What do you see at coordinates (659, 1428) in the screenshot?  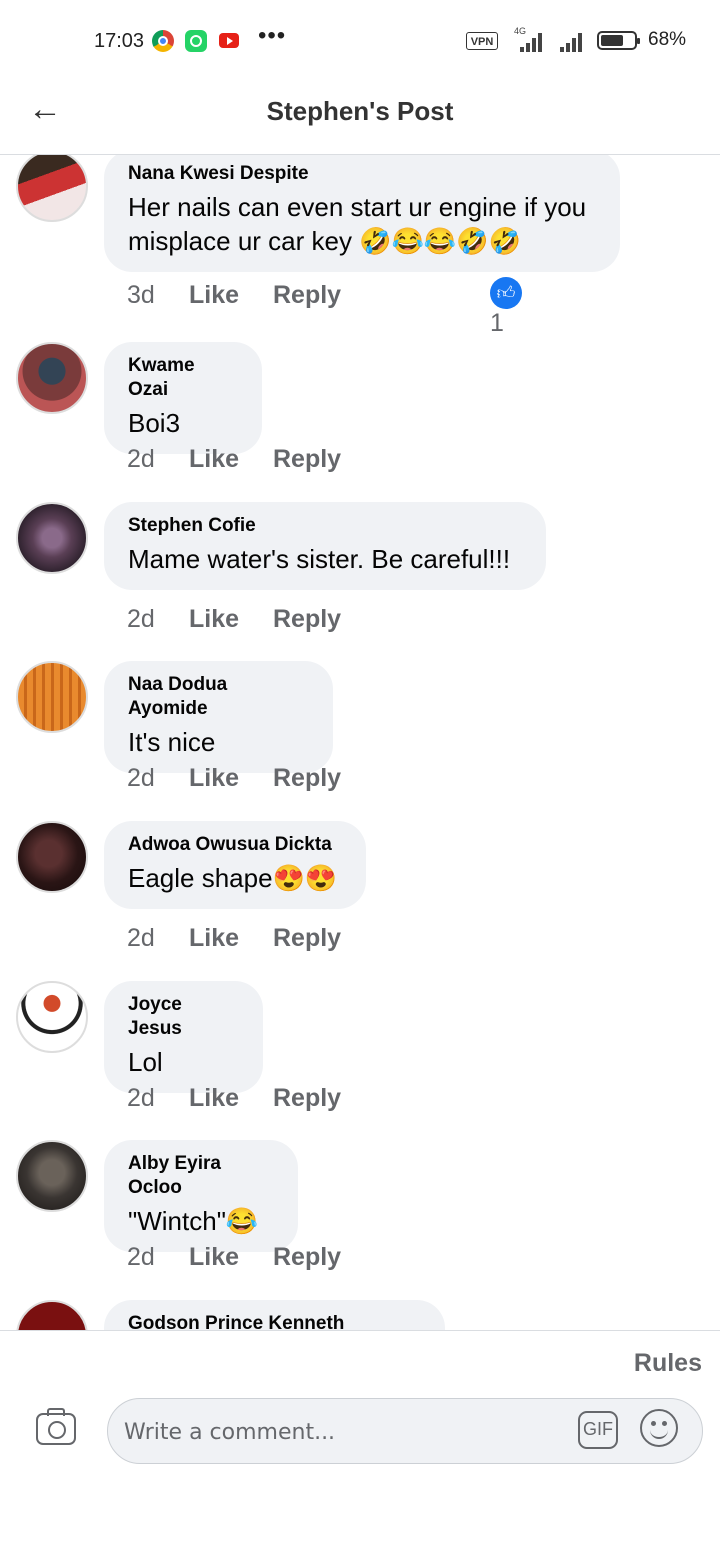 I see `emoji-icon` at bounding box center [659, 1428].